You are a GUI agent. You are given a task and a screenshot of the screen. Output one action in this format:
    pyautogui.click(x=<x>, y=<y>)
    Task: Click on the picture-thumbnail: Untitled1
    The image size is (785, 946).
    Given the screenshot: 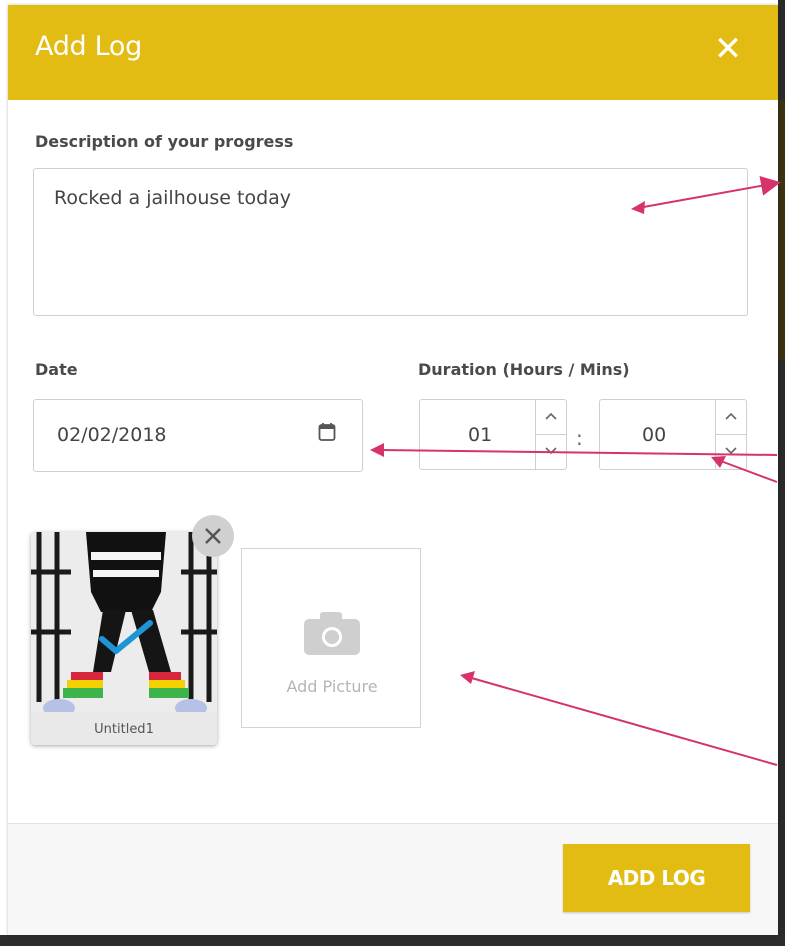 What is the action you would take?
    pyautogui.click(x=124, y=638)
    